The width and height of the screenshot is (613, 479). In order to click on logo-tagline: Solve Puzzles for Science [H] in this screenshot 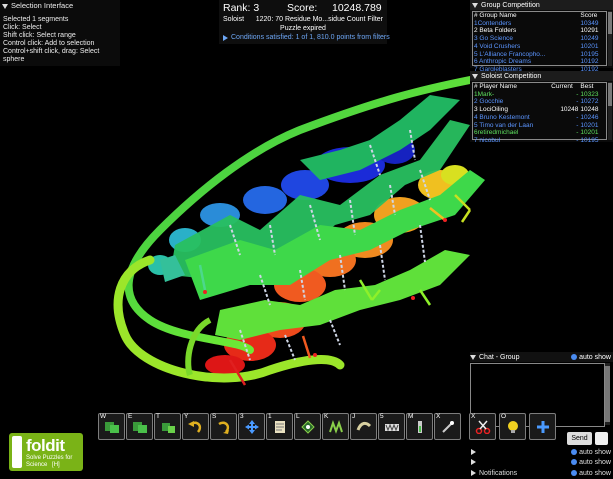, I will do `click(54, 461)`.